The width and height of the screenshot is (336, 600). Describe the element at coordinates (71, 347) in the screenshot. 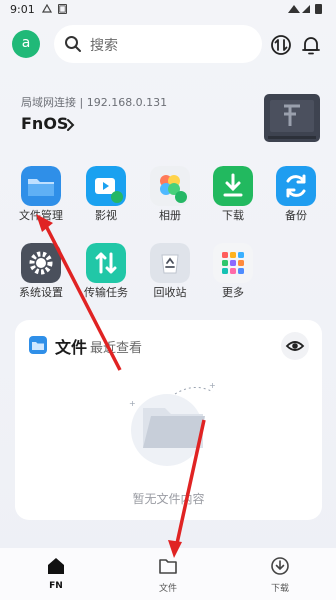

I see `card-title: 文件` at that location.